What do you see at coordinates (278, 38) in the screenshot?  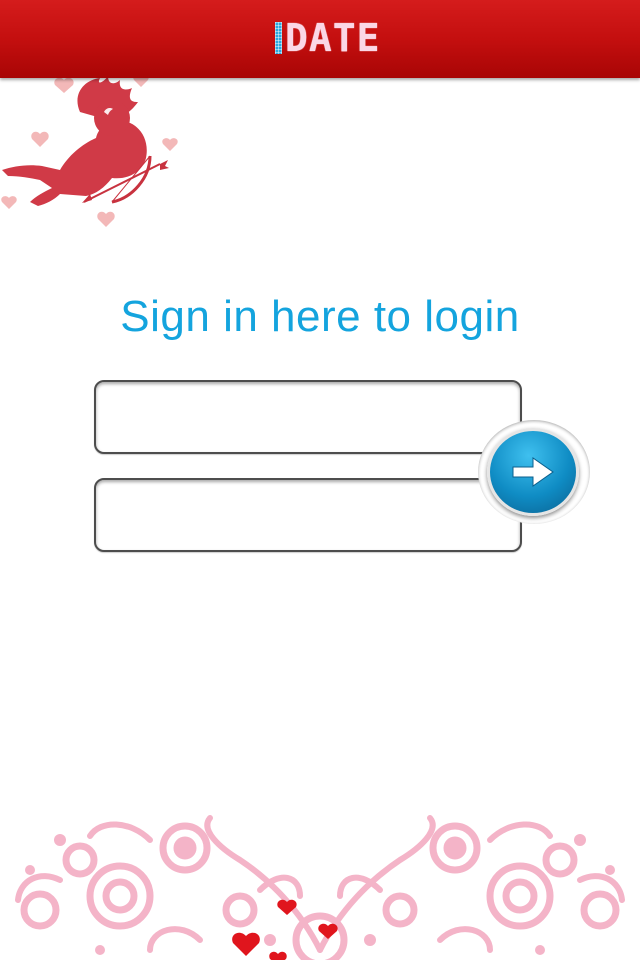 I see `logo-i-bar` at bounding box center [278, 38].